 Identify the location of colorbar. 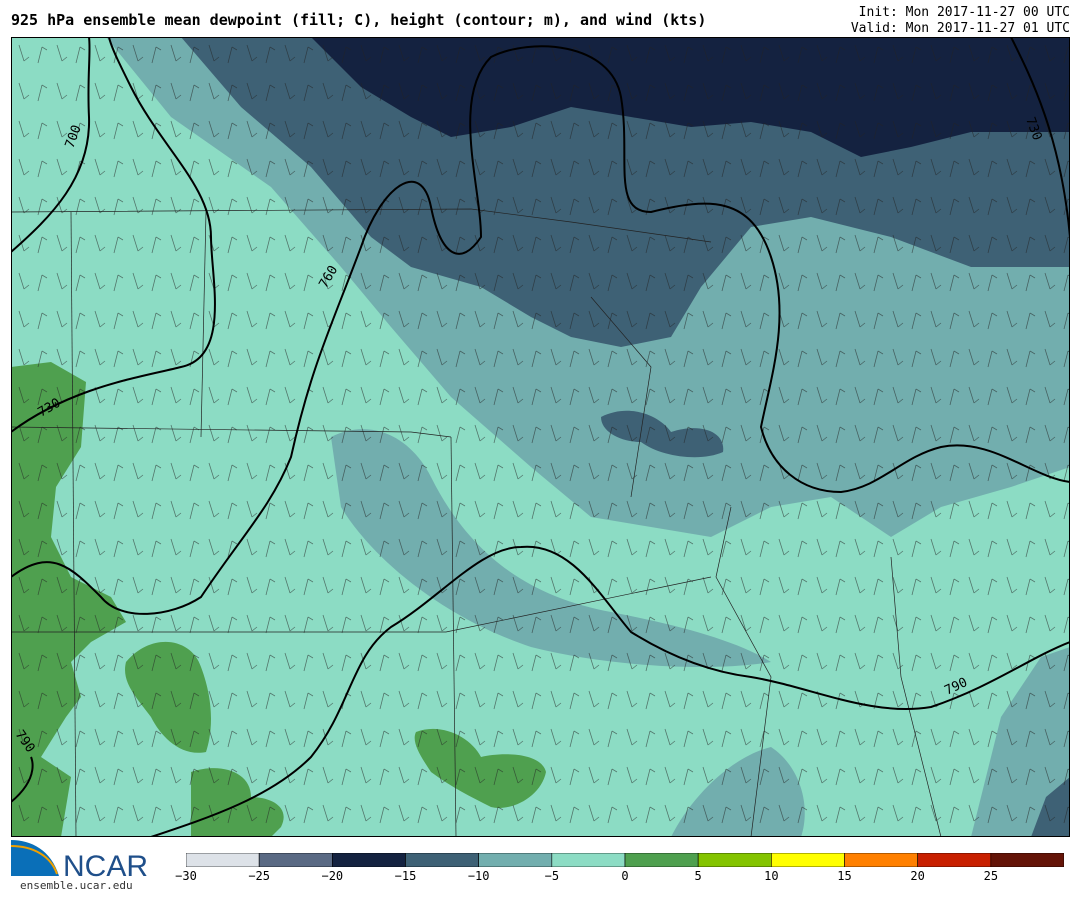
(625, 860).